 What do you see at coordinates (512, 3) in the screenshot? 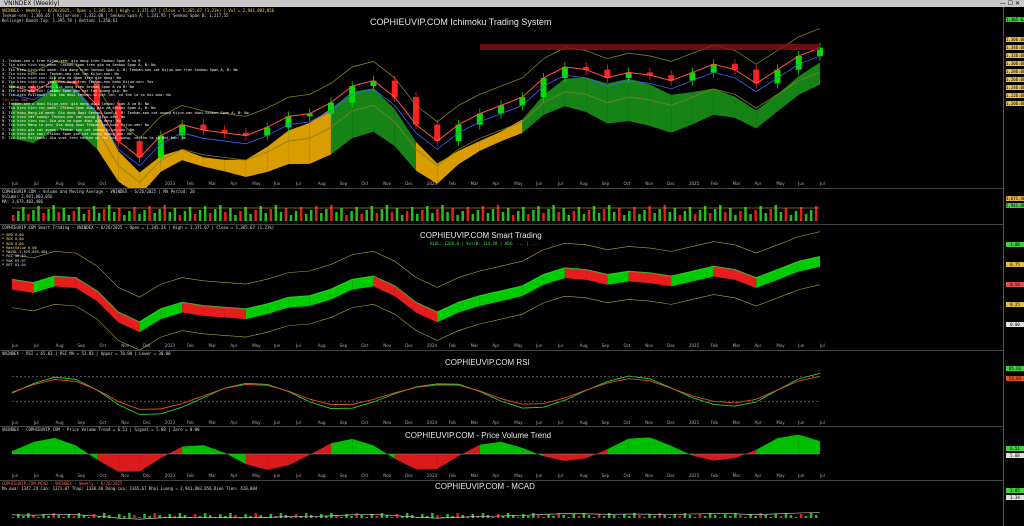
I see `window-titlebar: VNINDEX (Weekly) — ☐ ✕` at bounding box center [512, 3].